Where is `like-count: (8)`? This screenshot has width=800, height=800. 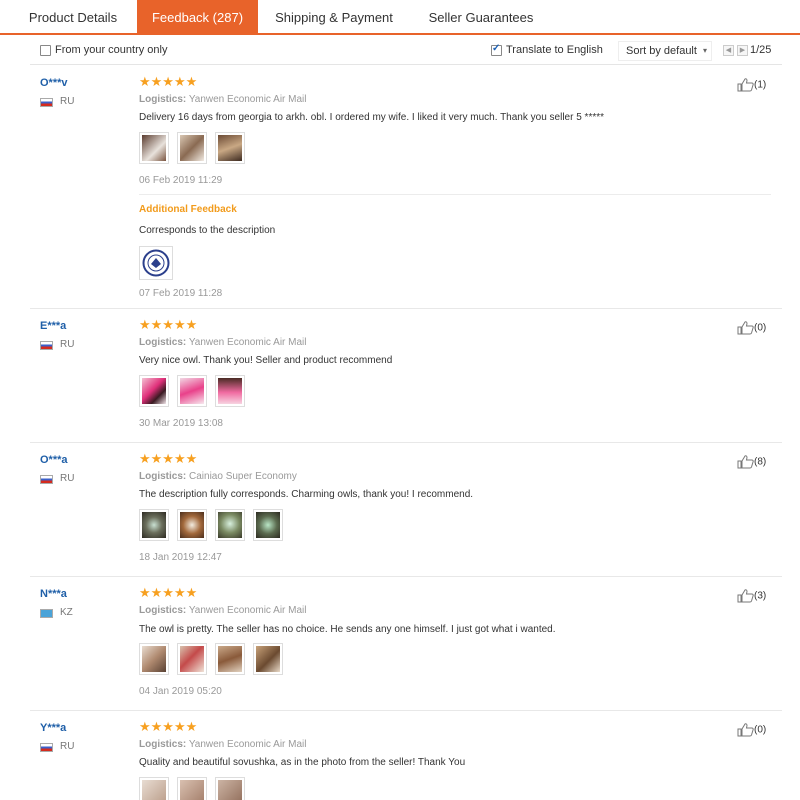 like-count: (8) is located at coordinates (760, 462).